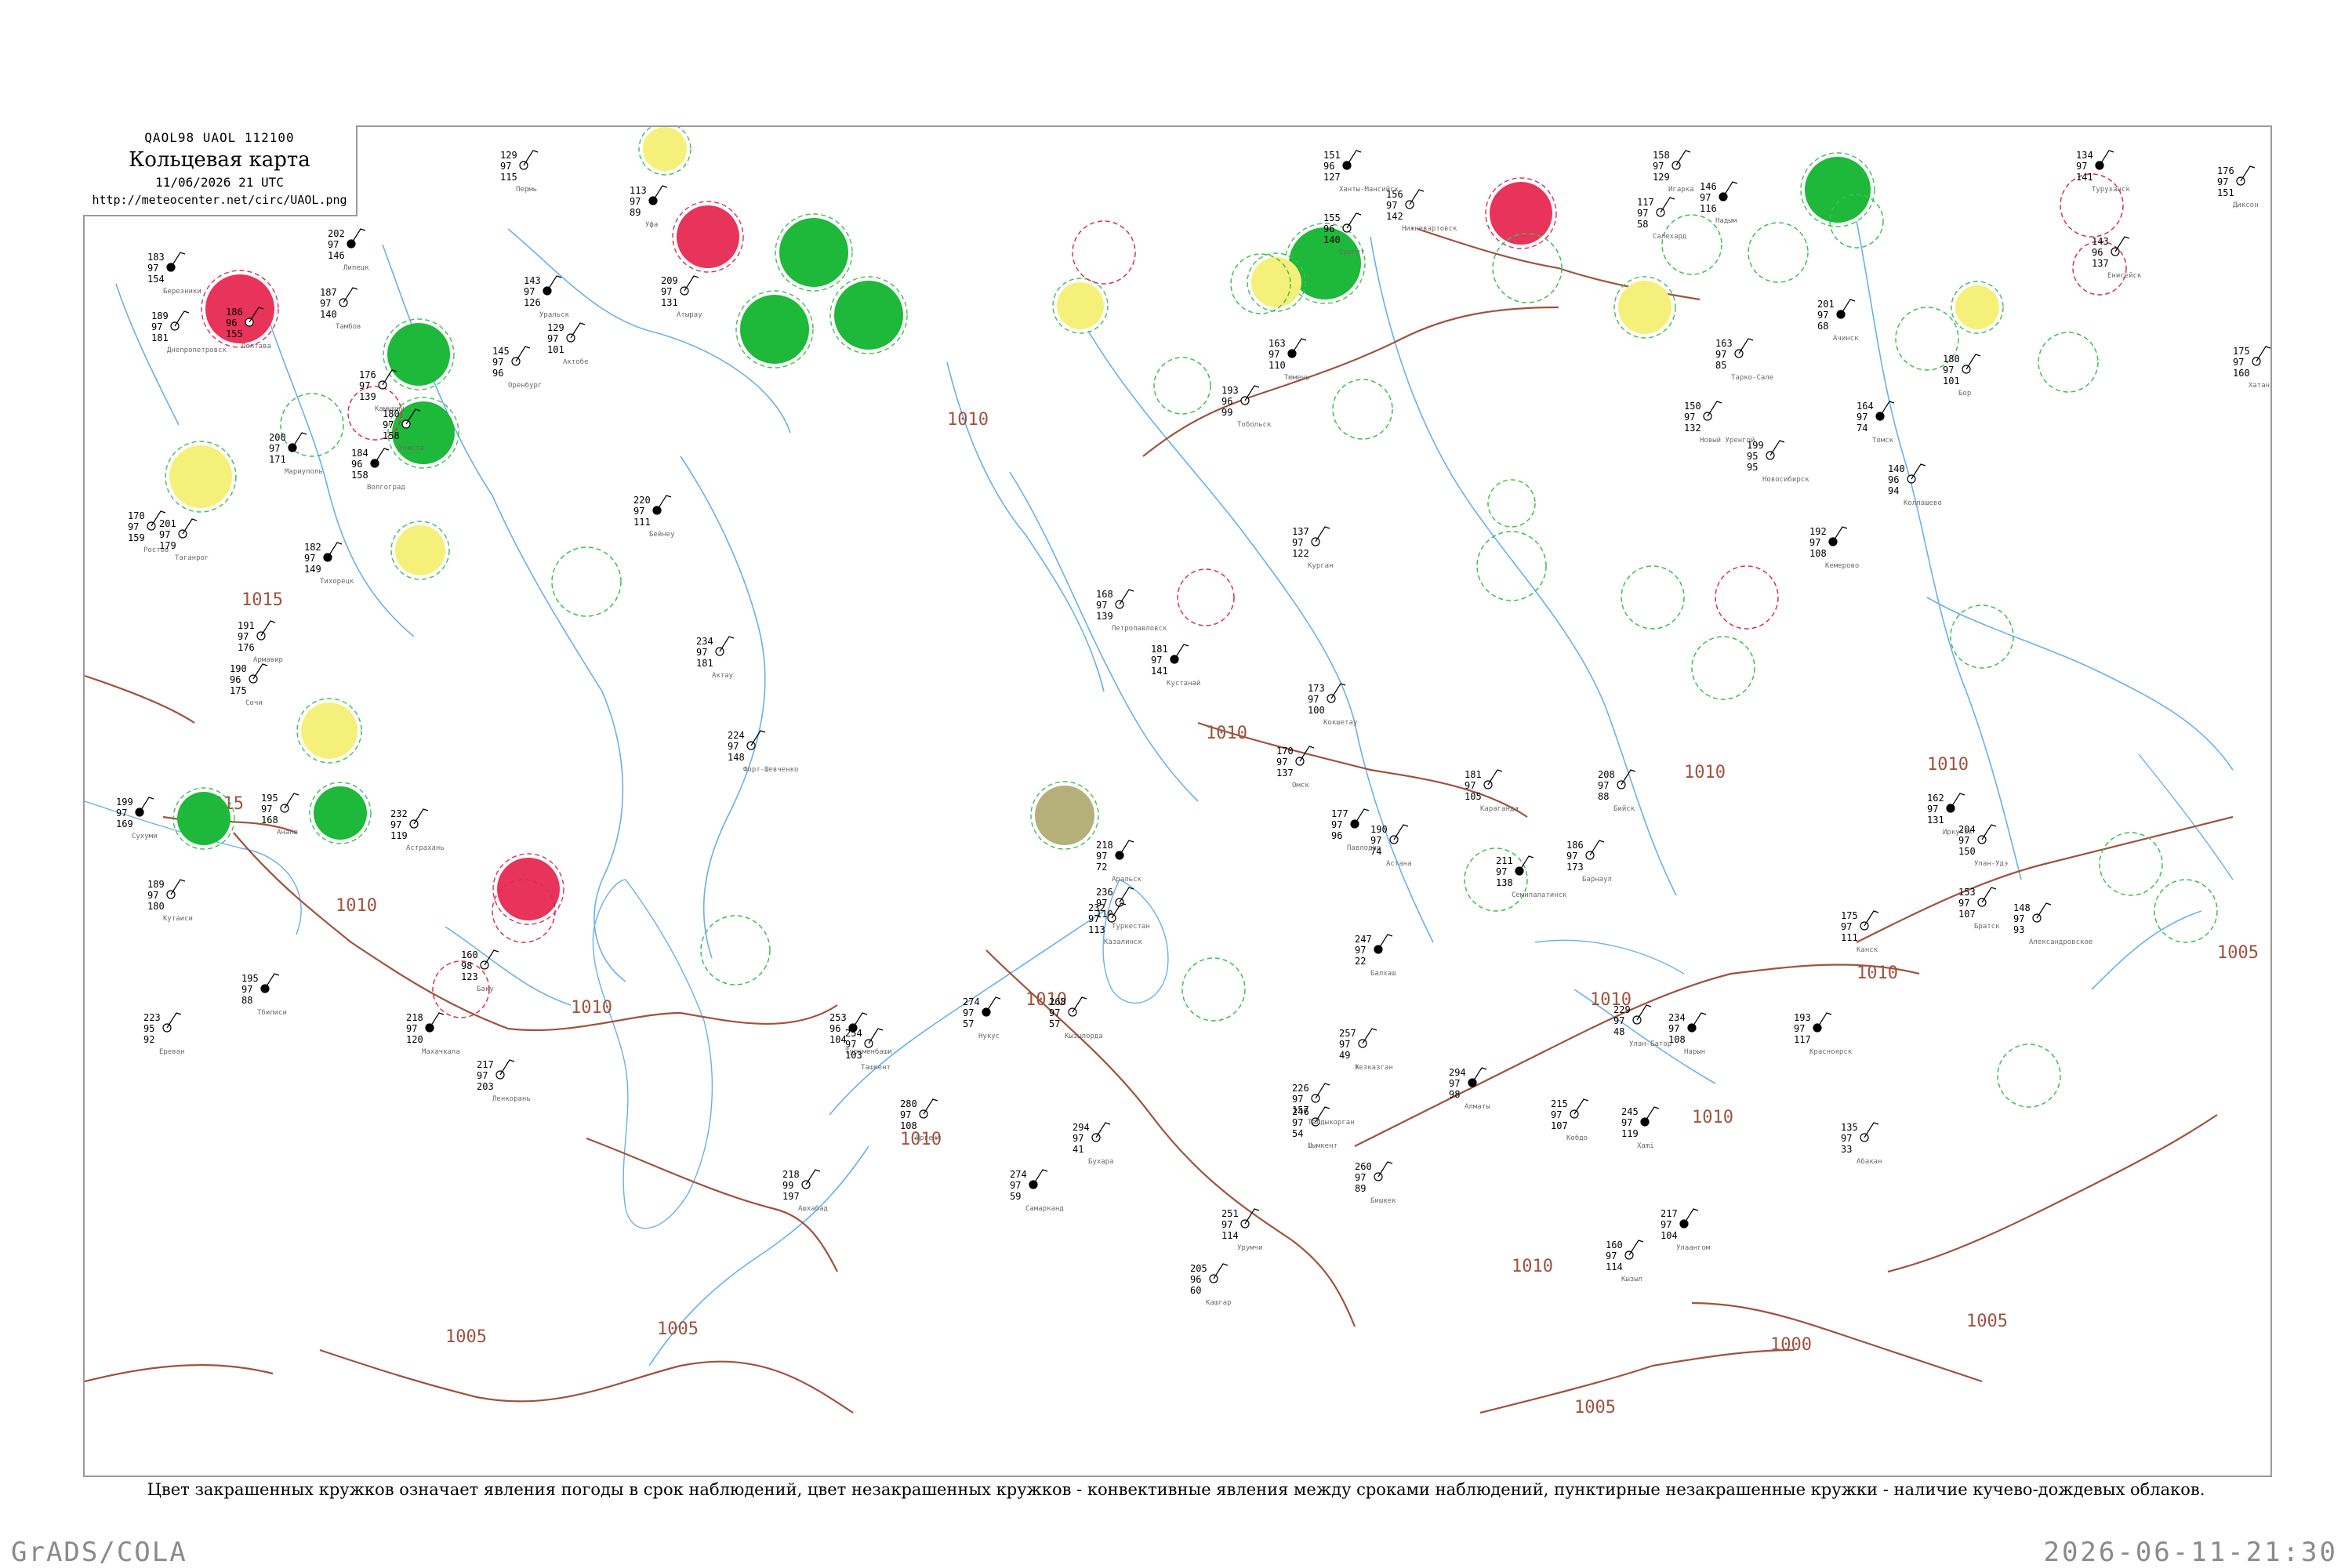  I want to click on station-plot: 1959788 Тбилиси, so click(264, 995).